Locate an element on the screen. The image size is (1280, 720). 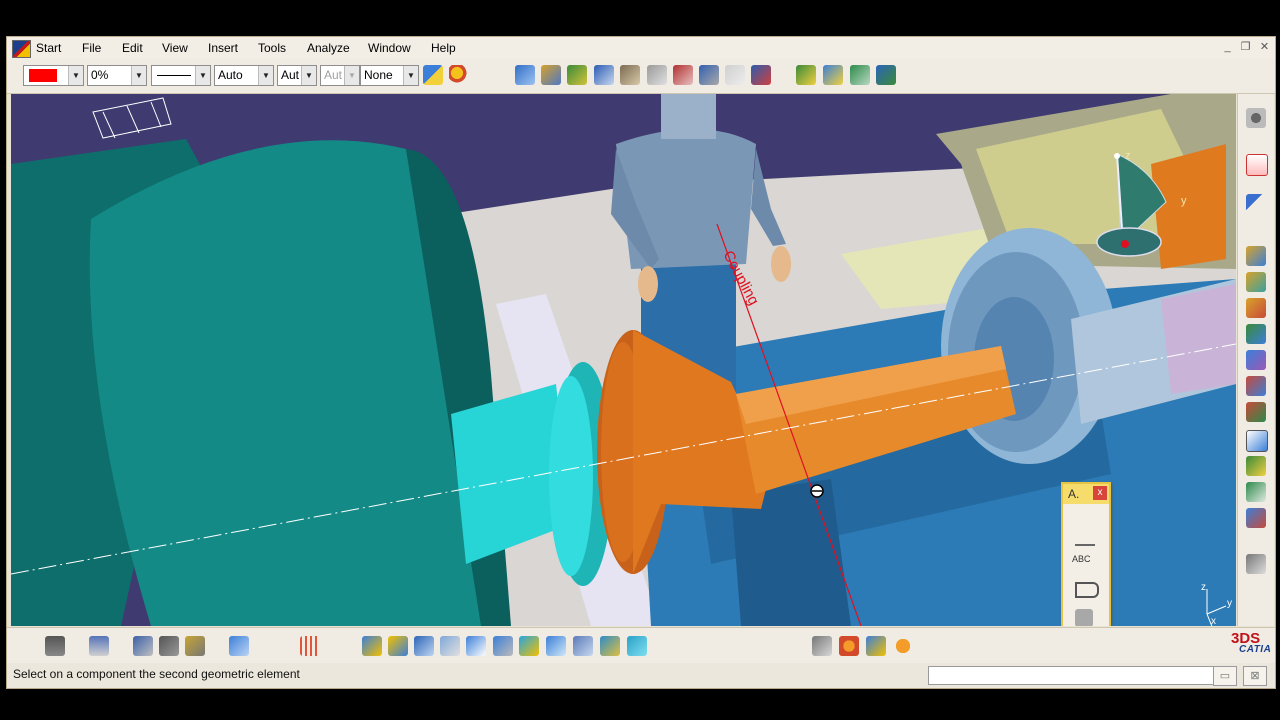
menu-window: Window is located at coordinates (389, 48).